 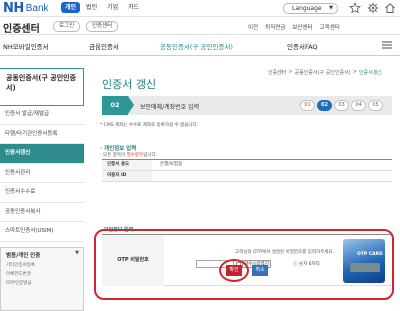 I want to click on otp-card-label: OTP CARD, so click(x=370, y=254).